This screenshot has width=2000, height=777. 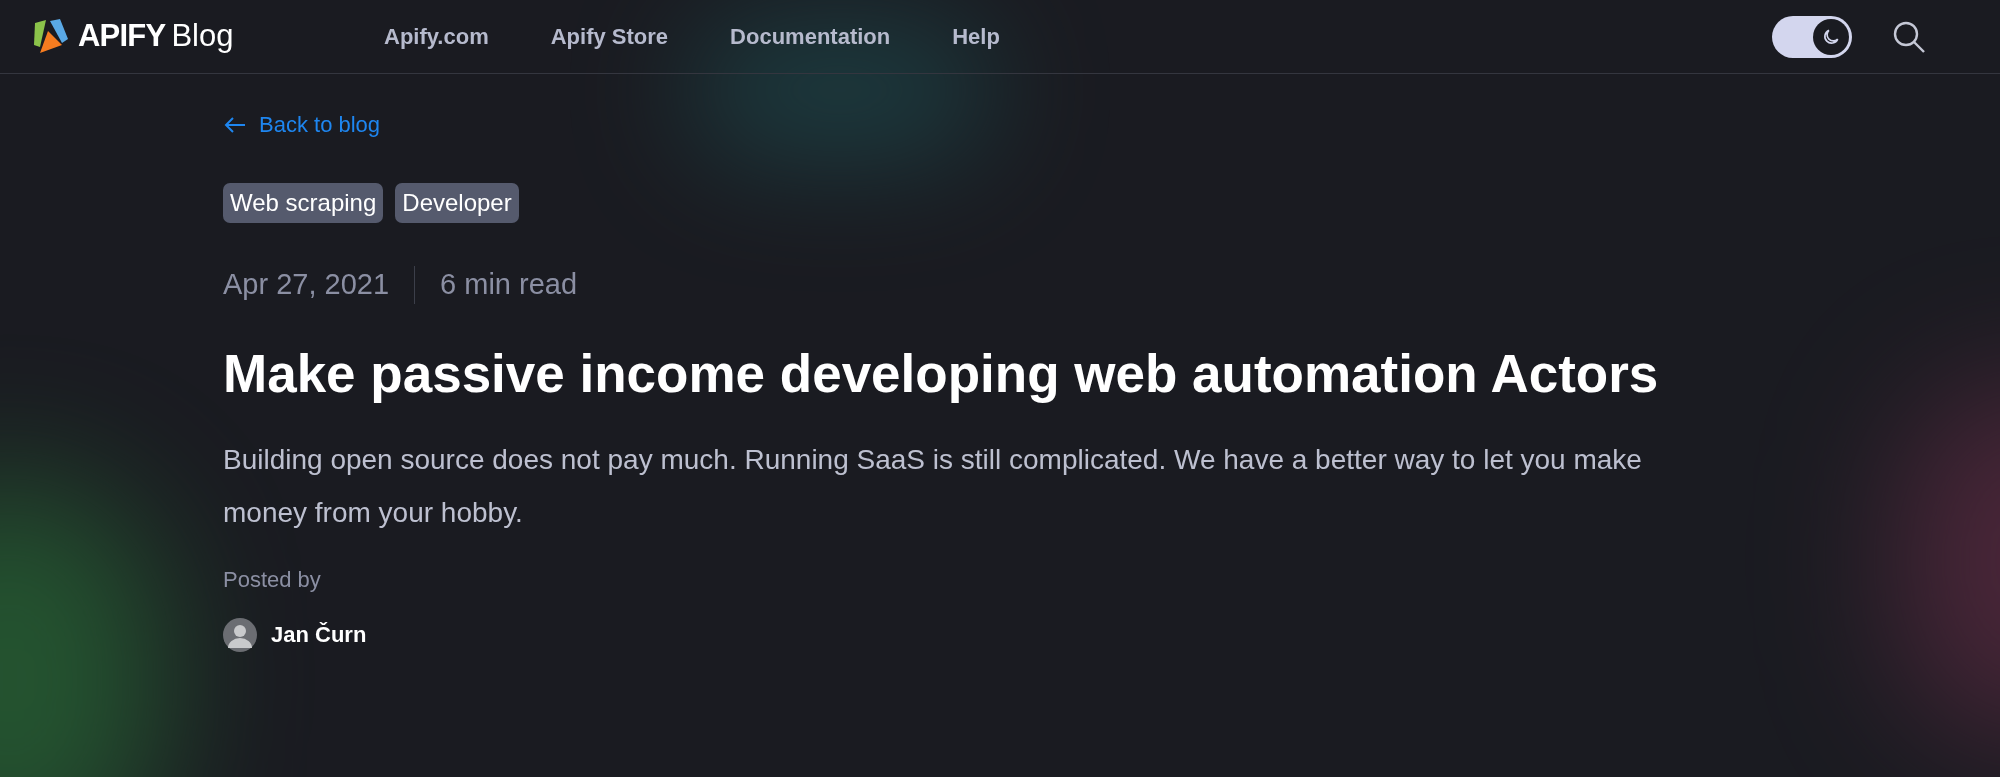 What do you see at coordinates (976, 36) in the screenshot?
I see `nav-link: Help` at bounding box center [976, 36].